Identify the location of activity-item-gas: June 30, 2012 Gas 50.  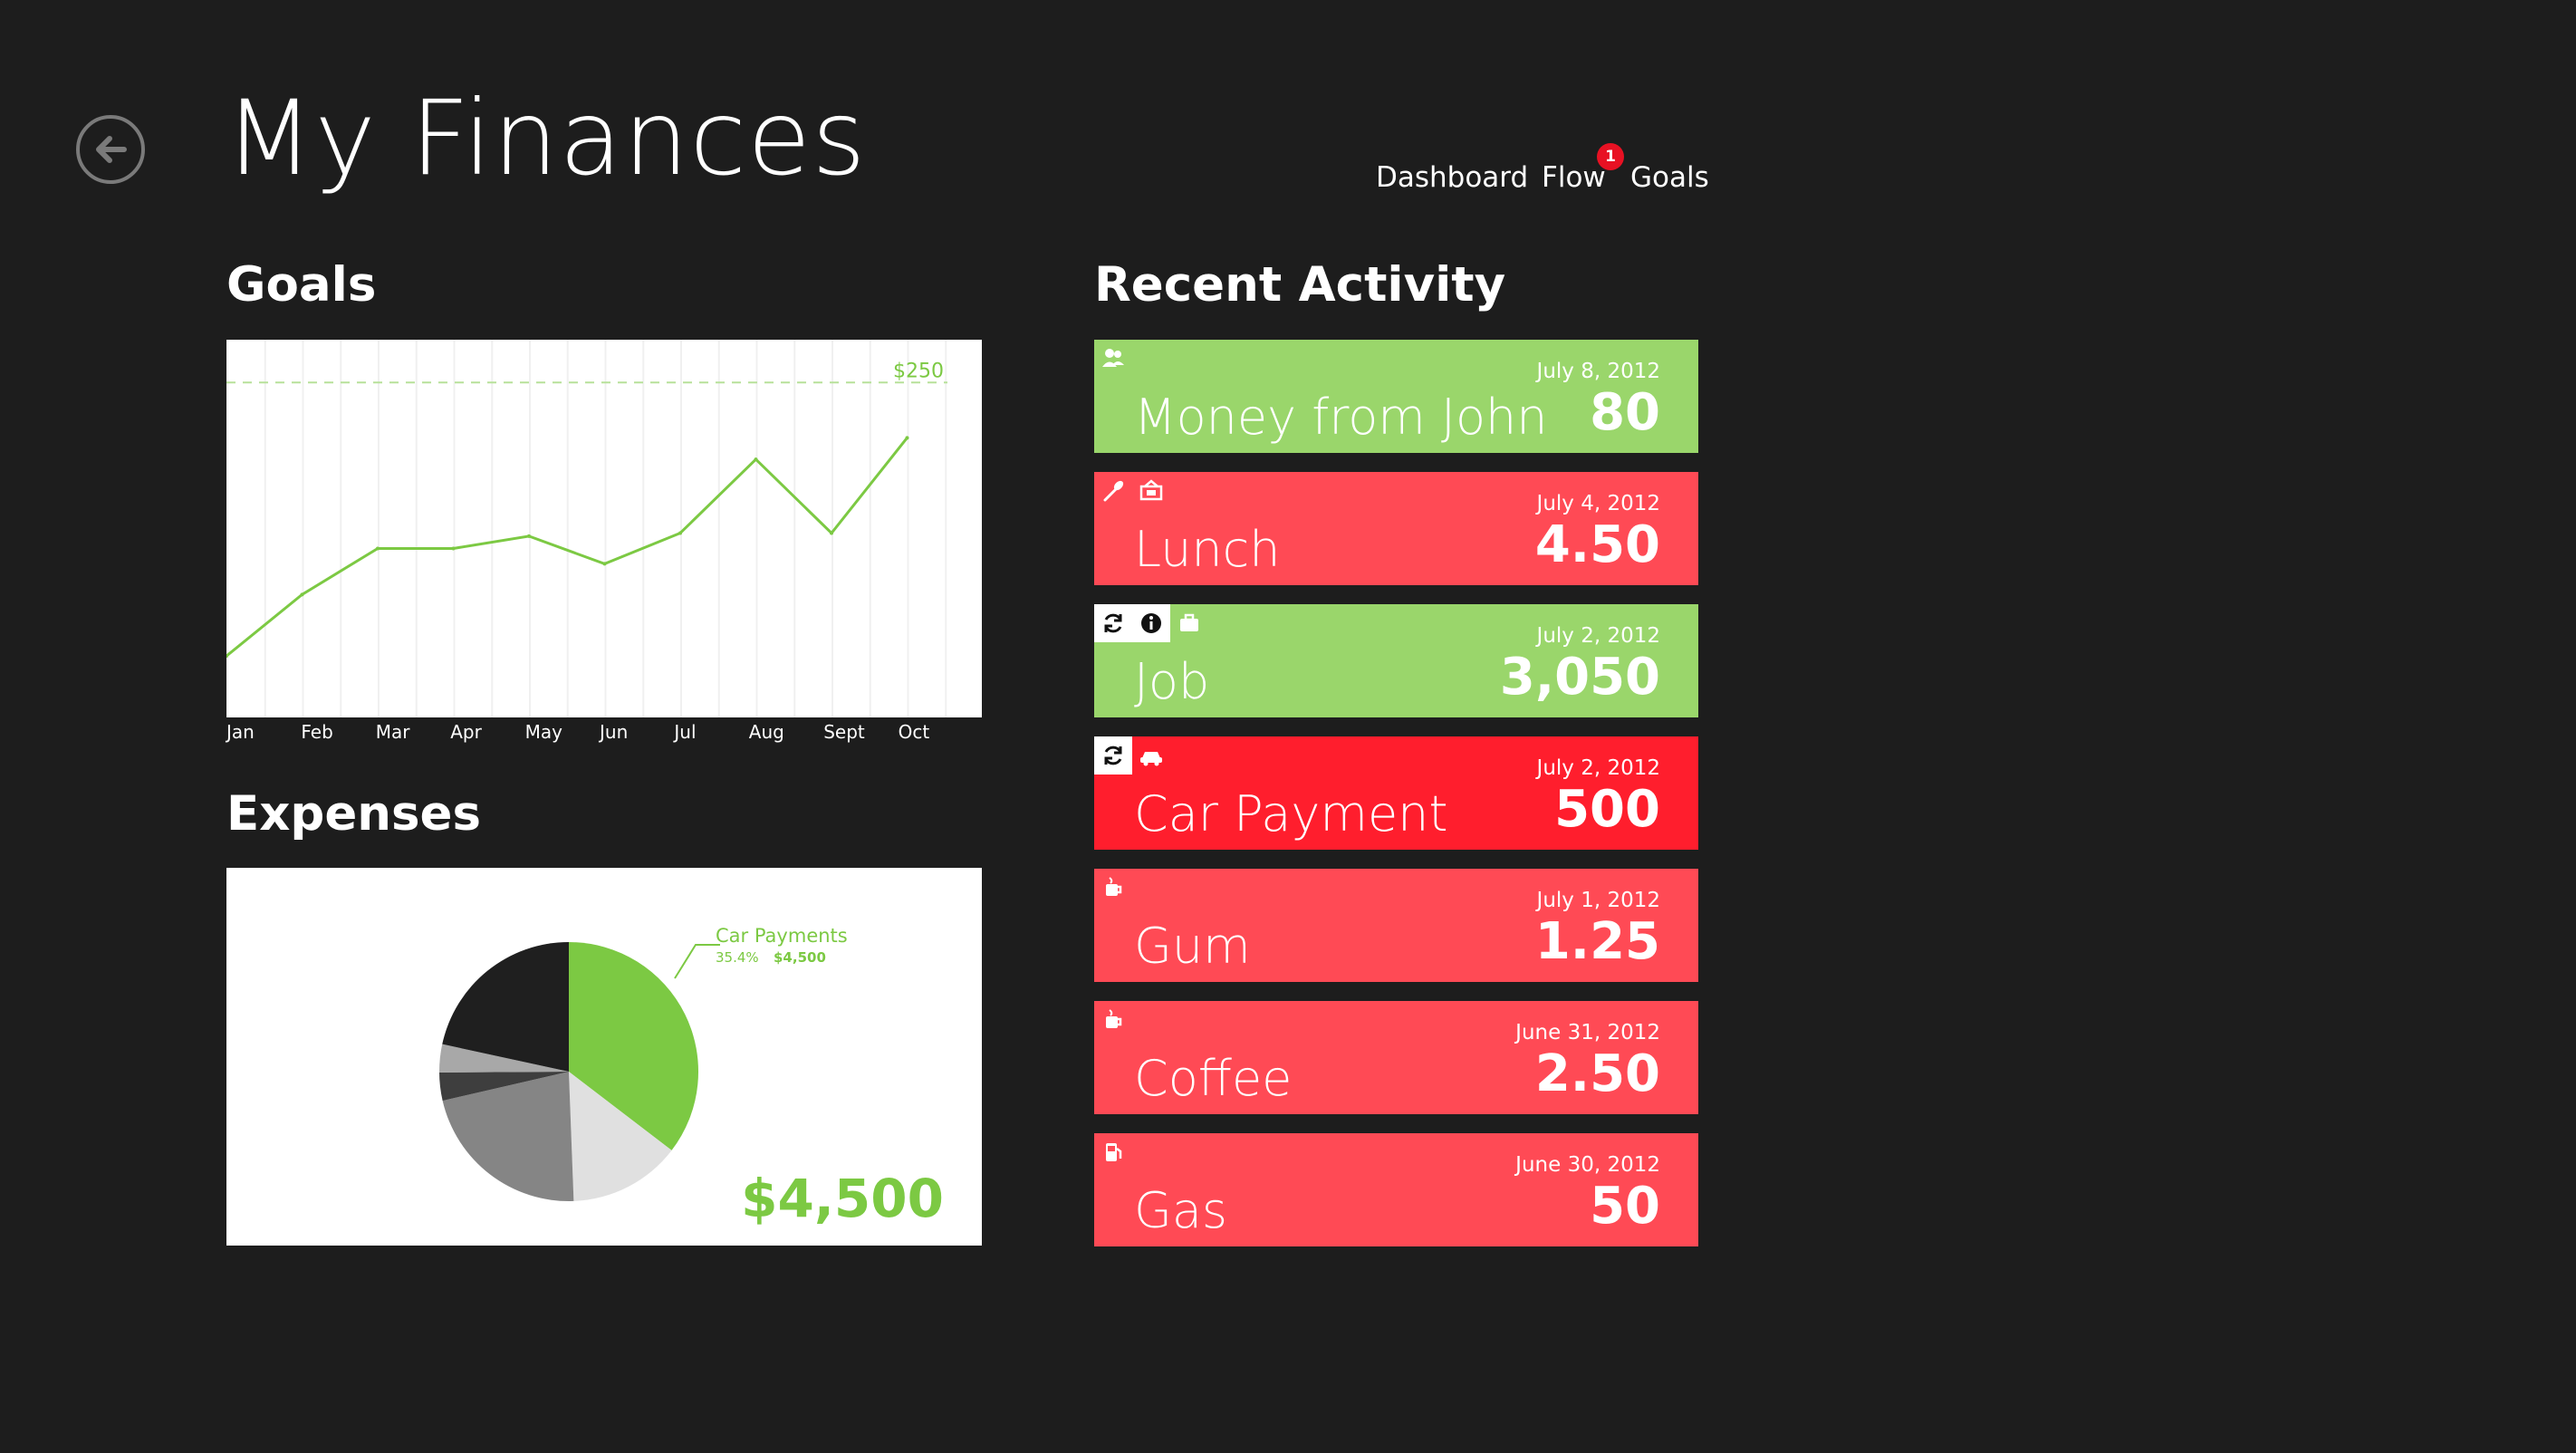
(1396, 1189).